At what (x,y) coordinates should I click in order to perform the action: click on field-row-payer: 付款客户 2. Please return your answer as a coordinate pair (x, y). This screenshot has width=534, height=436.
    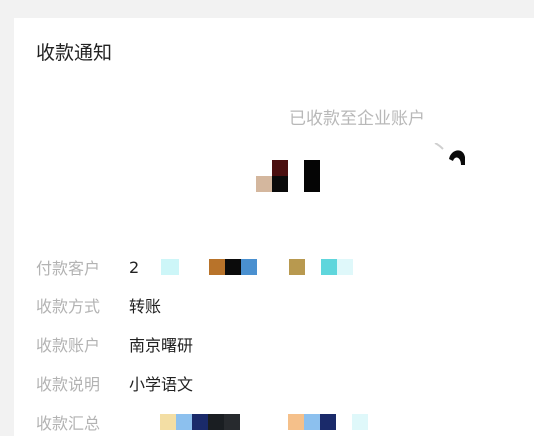
    Looking at the image, I should click on (217, 267).